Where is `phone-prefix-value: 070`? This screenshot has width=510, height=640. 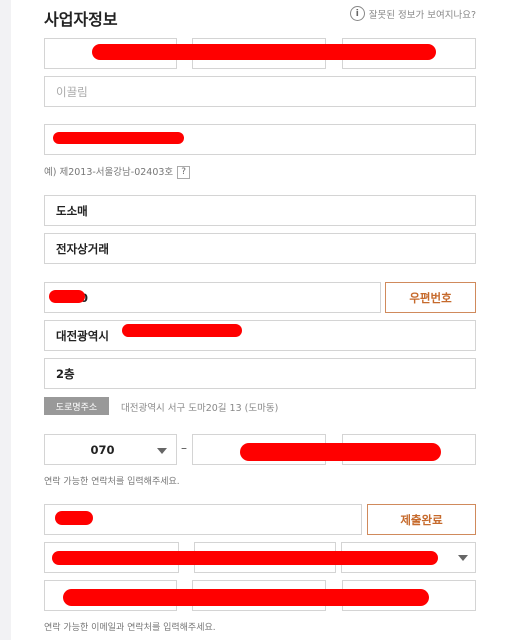 phone-prefix-value: 070 is located at coordinates (102, 449).